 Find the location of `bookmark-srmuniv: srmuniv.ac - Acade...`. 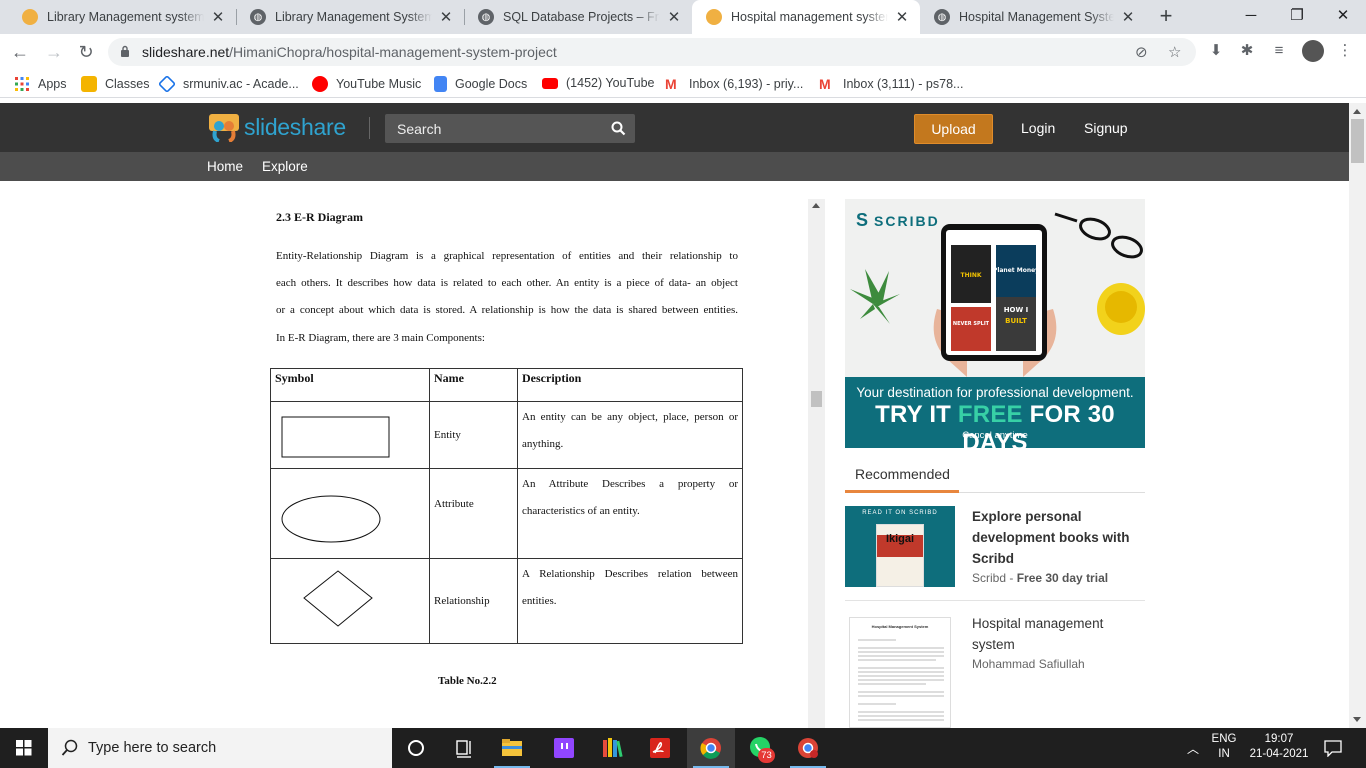

bookmark-srmuniv: srmuniv.ac - Acade... is located at coordinates (228, 84).